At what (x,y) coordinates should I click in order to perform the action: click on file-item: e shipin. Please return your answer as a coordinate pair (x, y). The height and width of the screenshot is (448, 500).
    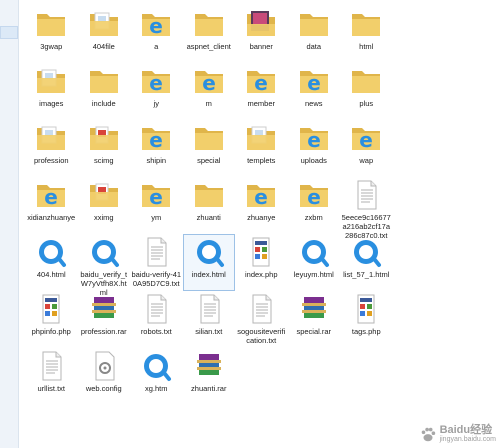
    Looking at the image, I should click on (156, 148).